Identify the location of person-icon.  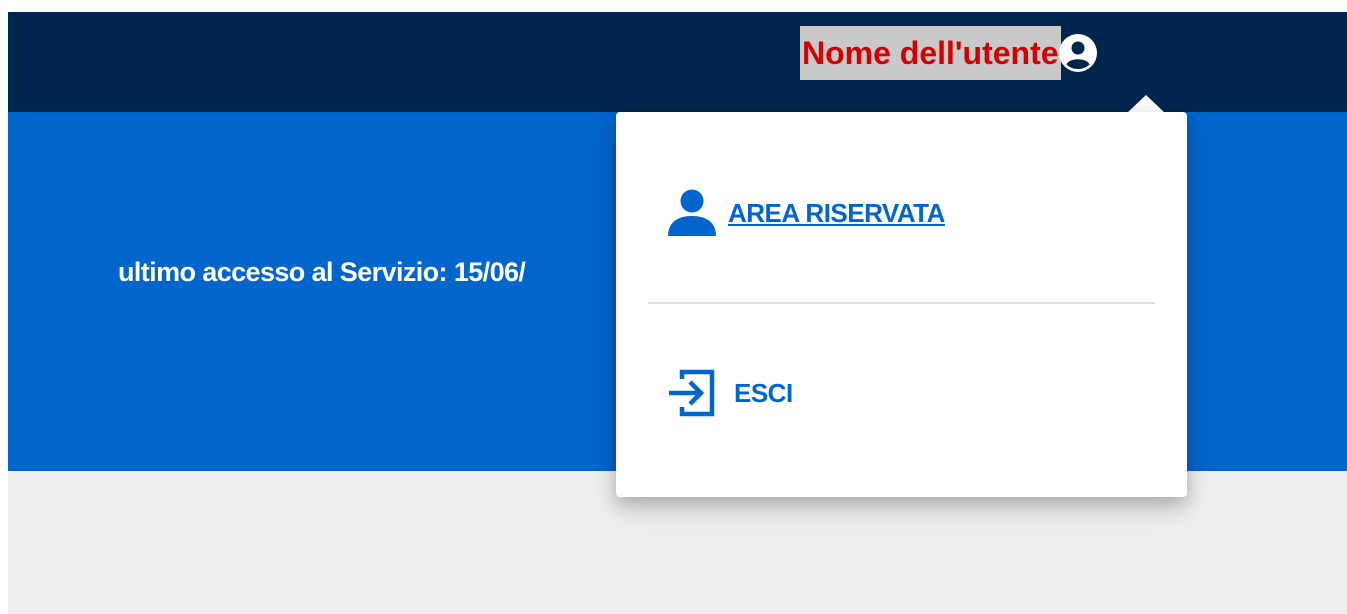
(692, 212).